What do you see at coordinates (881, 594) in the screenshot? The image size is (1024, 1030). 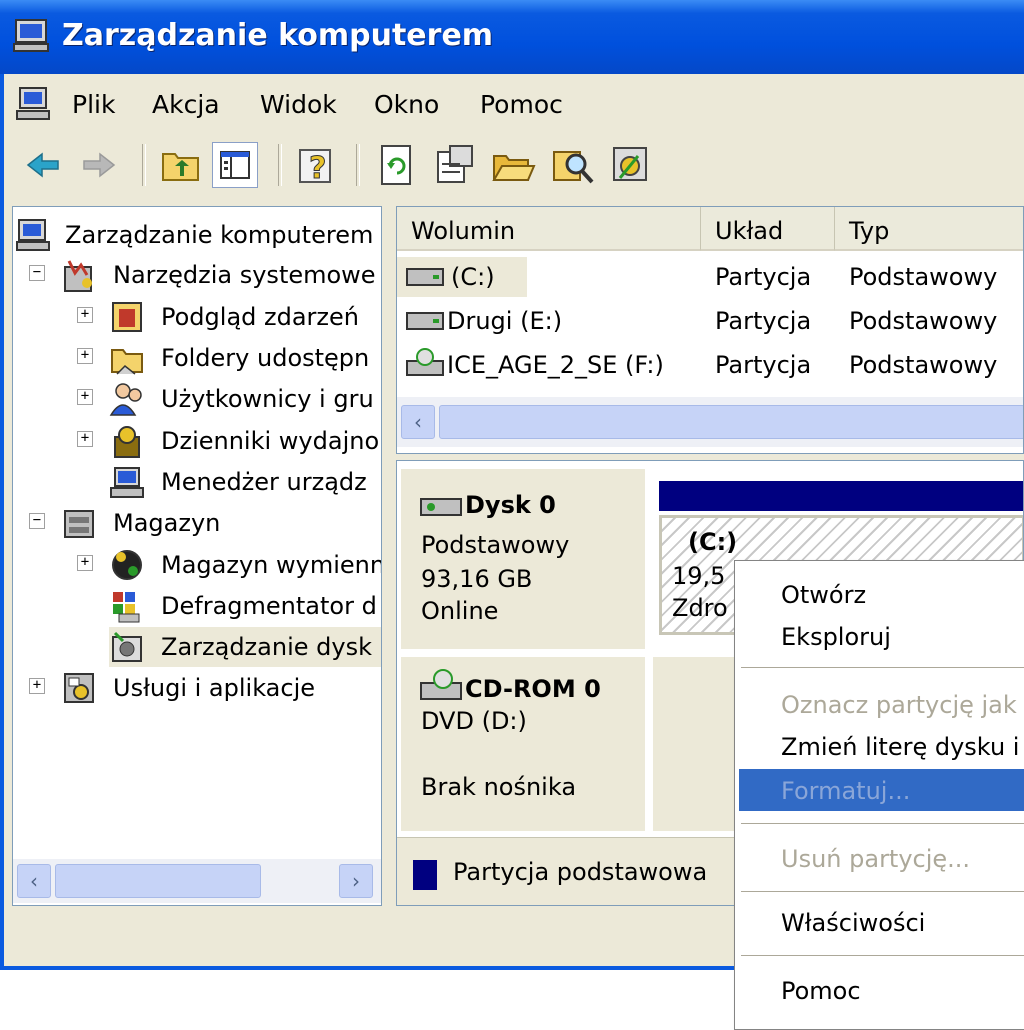 I see `menu-item-open: Otwórz` at bounding box center [881, 594].